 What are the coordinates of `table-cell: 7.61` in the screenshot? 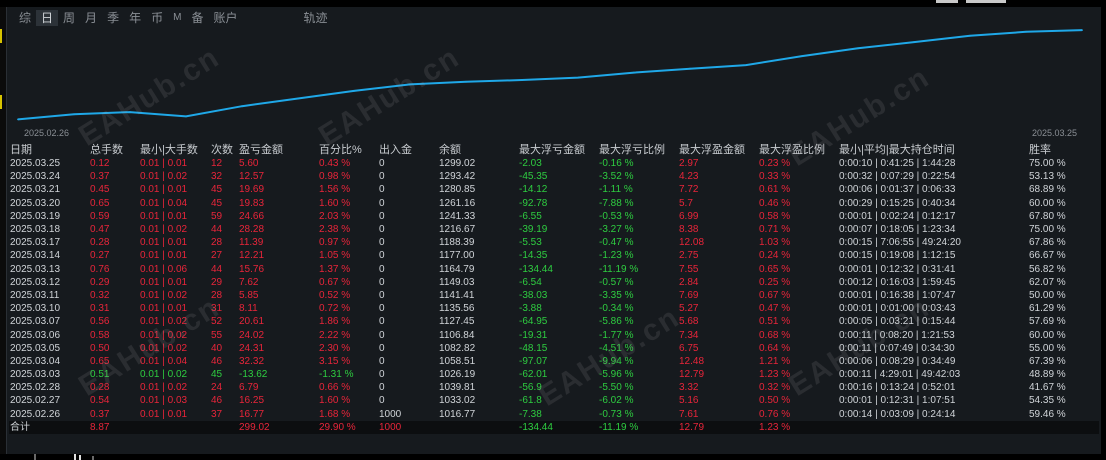 It's located at (689, 414).